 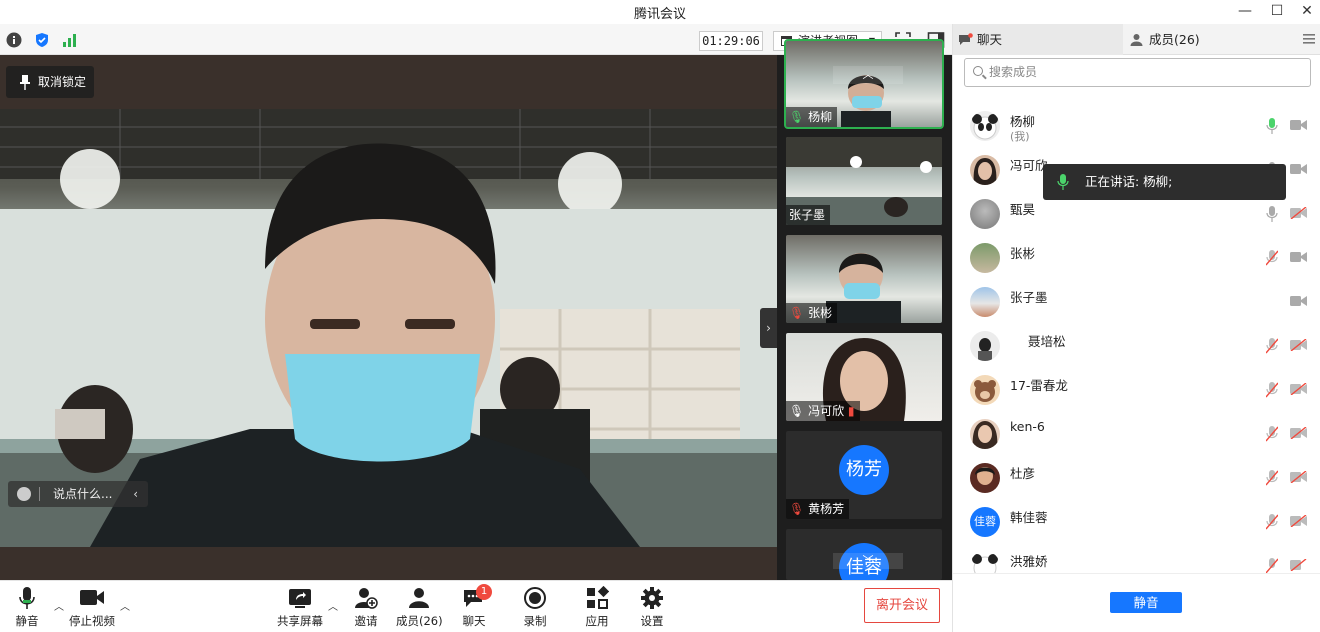 I want to click on member-name: 洪雅娇, so click(x=1029, y=561).